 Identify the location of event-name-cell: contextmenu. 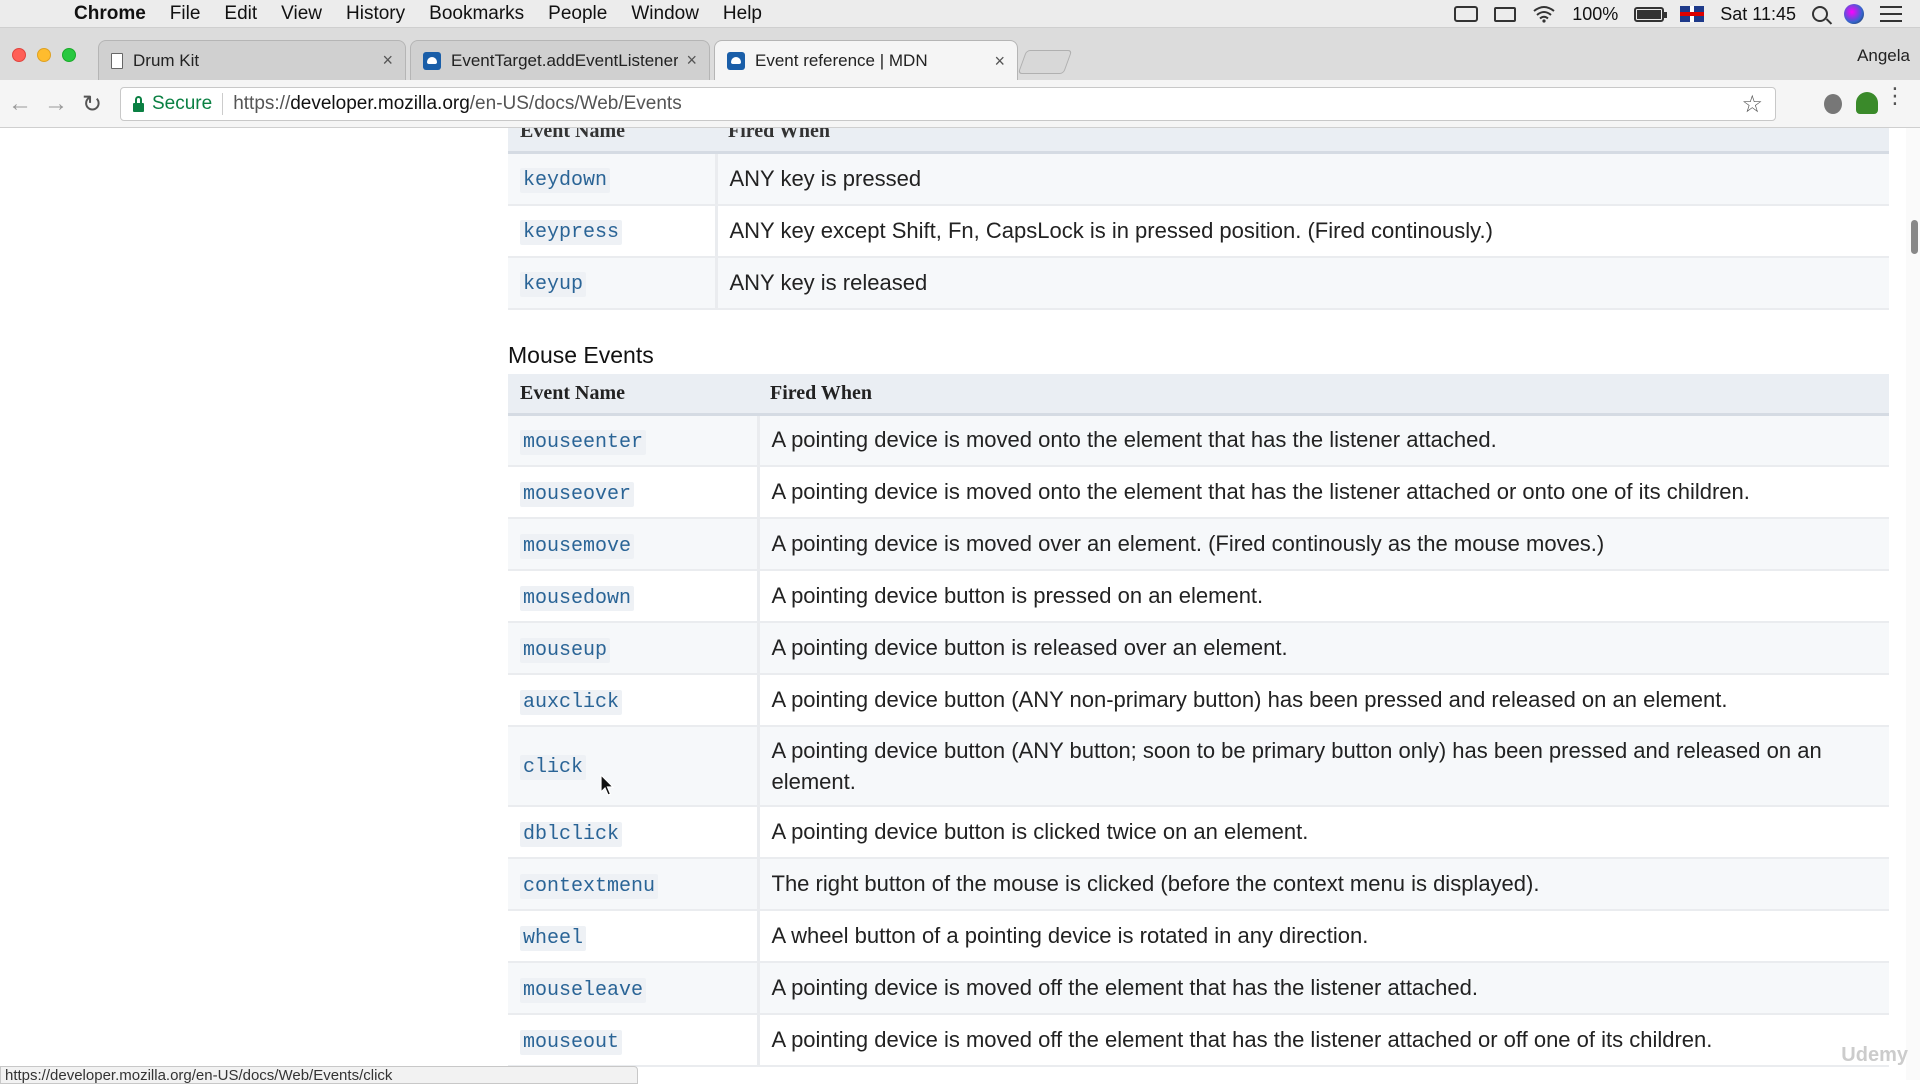
(634, 884).